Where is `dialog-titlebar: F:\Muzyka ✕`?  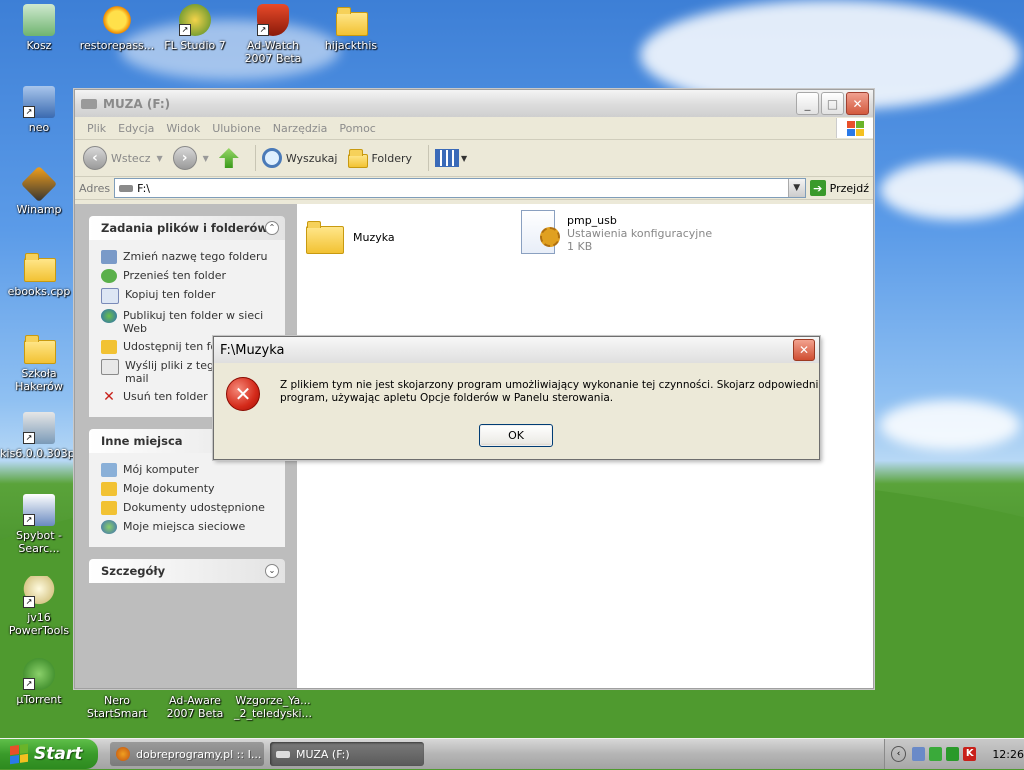
dialog-titlebar: F:\Muzyka ✕ is located at coordinates (516, 350).